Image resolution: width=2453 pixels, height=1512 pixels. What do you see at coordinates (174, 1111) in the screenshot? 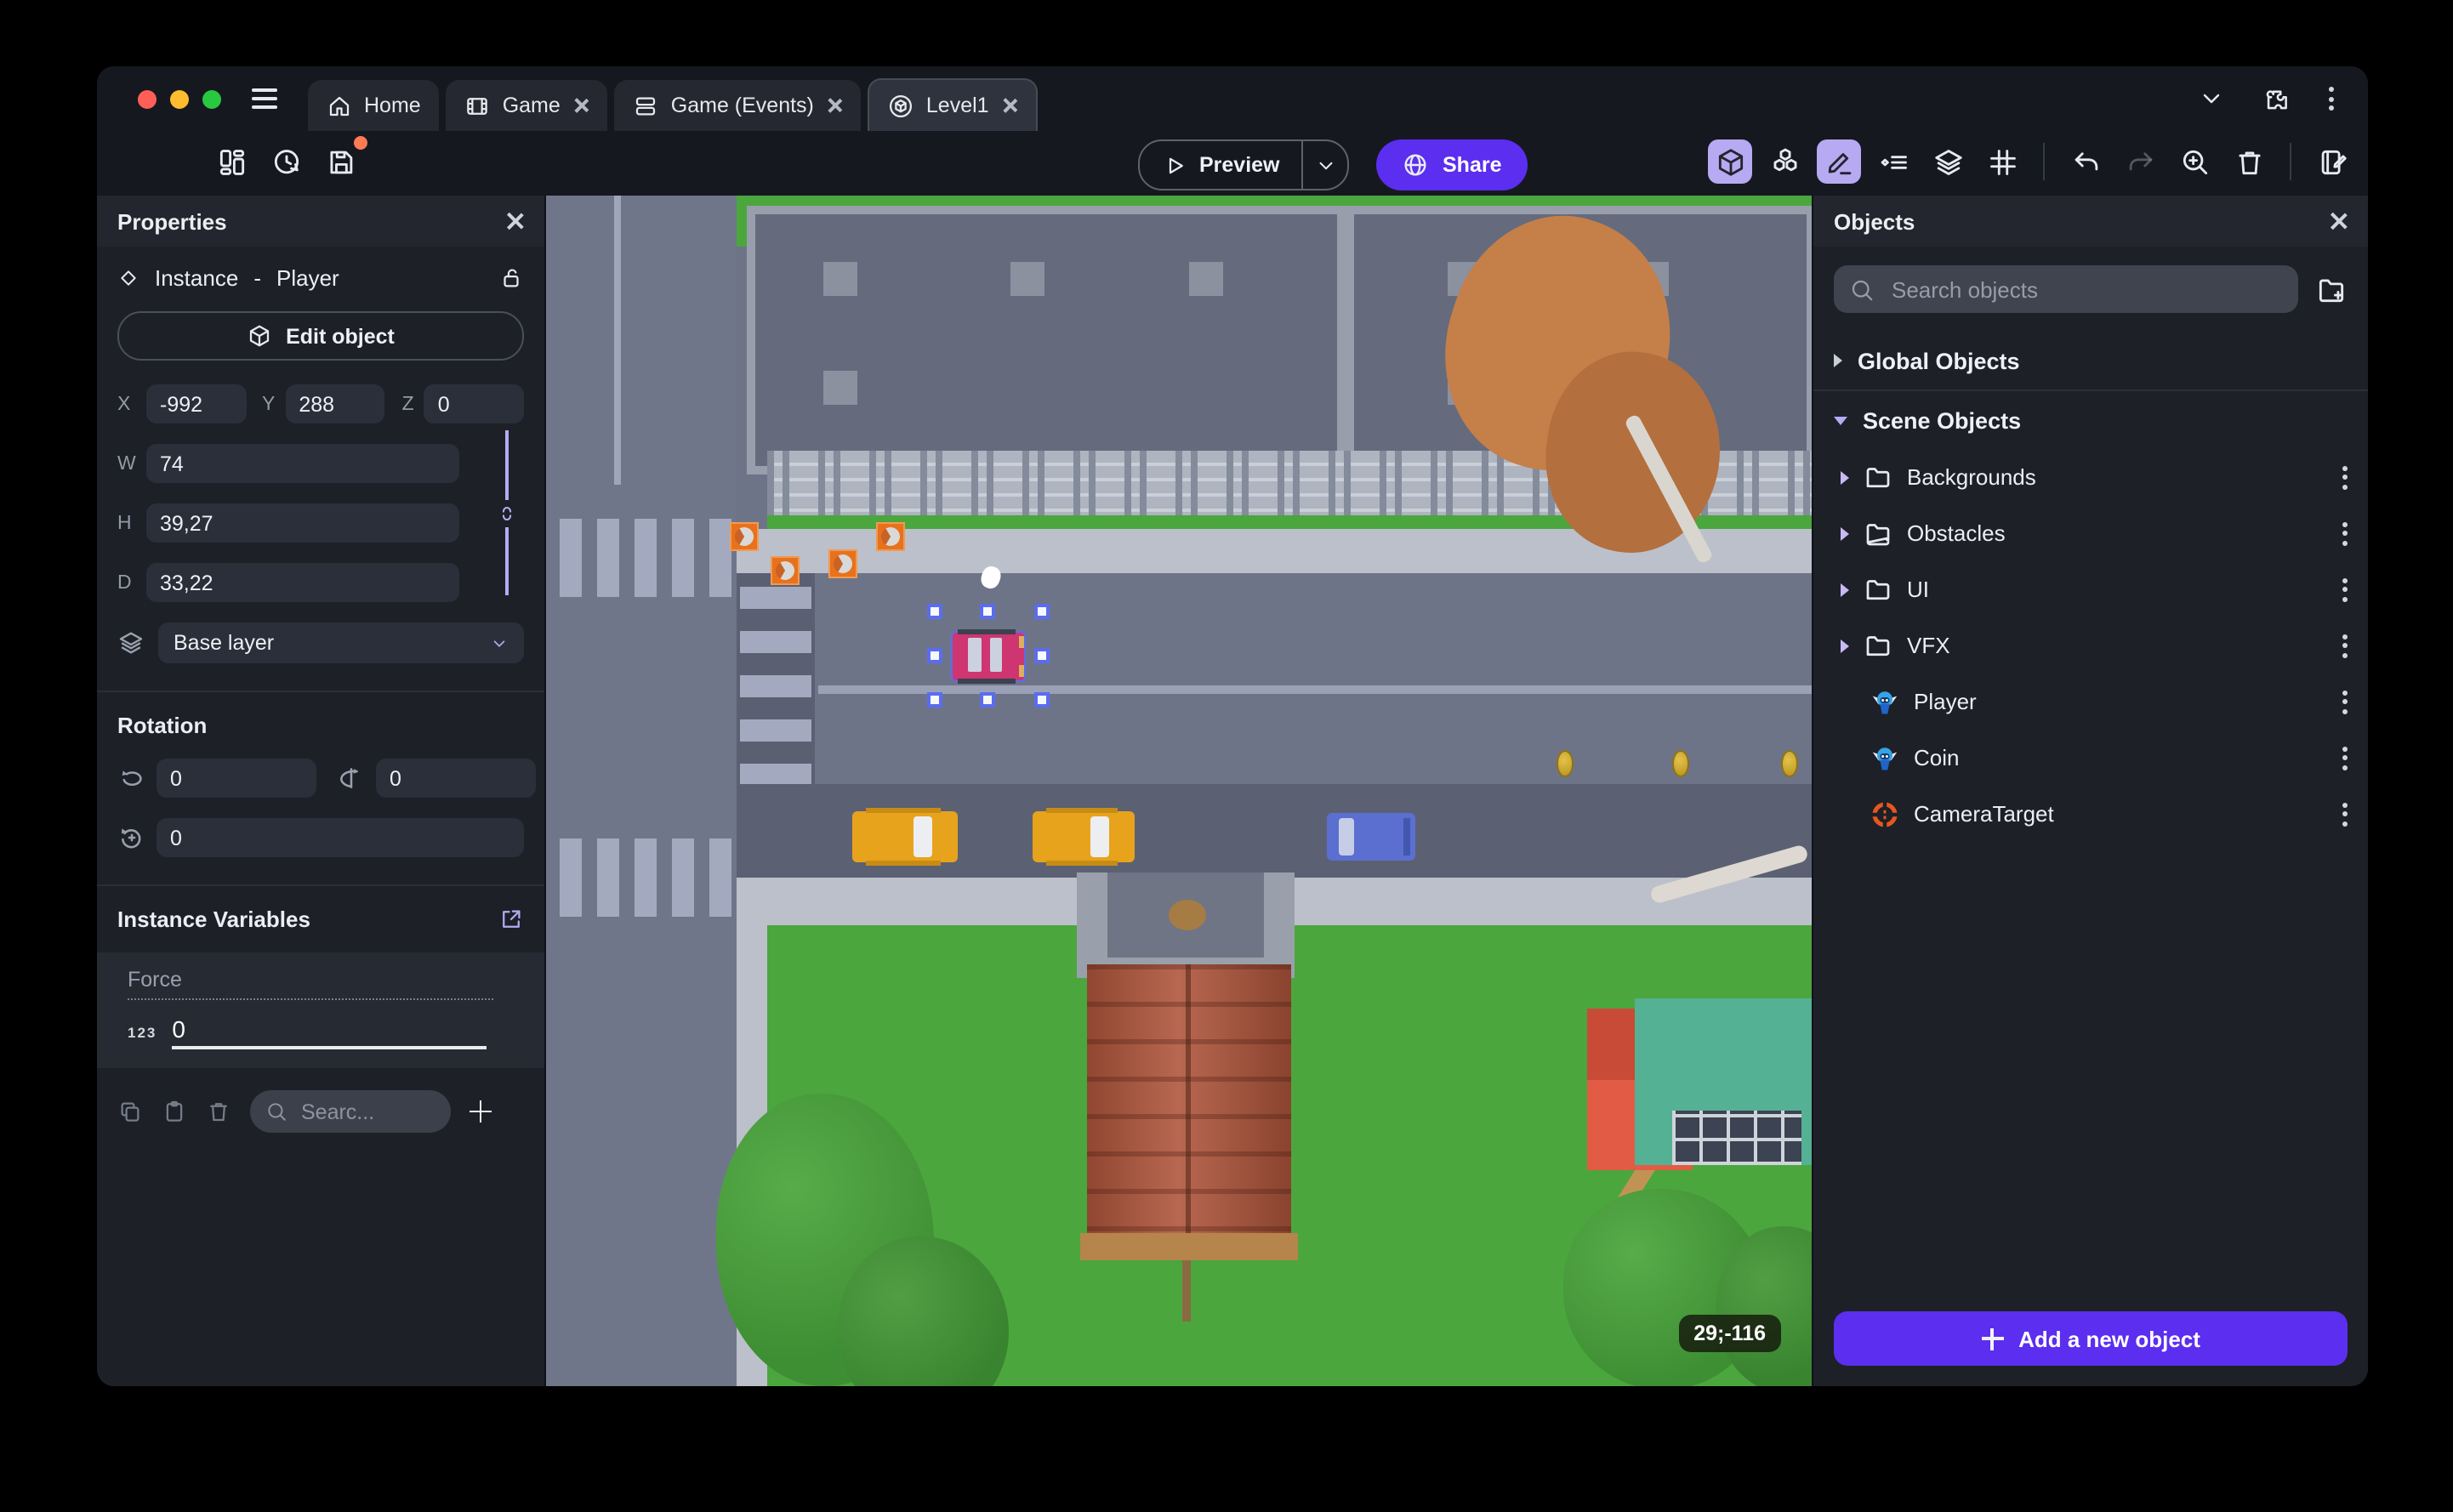
I see `paste-clipboard-icon` at bounding box center [174, 1111].